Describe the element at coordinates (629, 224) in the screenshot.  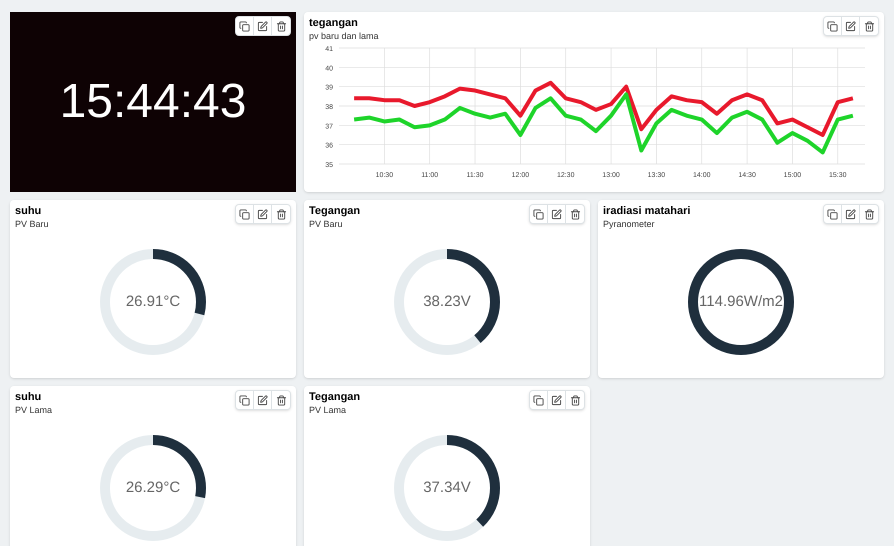
I see `widget-subtitle: Pyranometer` at that location.